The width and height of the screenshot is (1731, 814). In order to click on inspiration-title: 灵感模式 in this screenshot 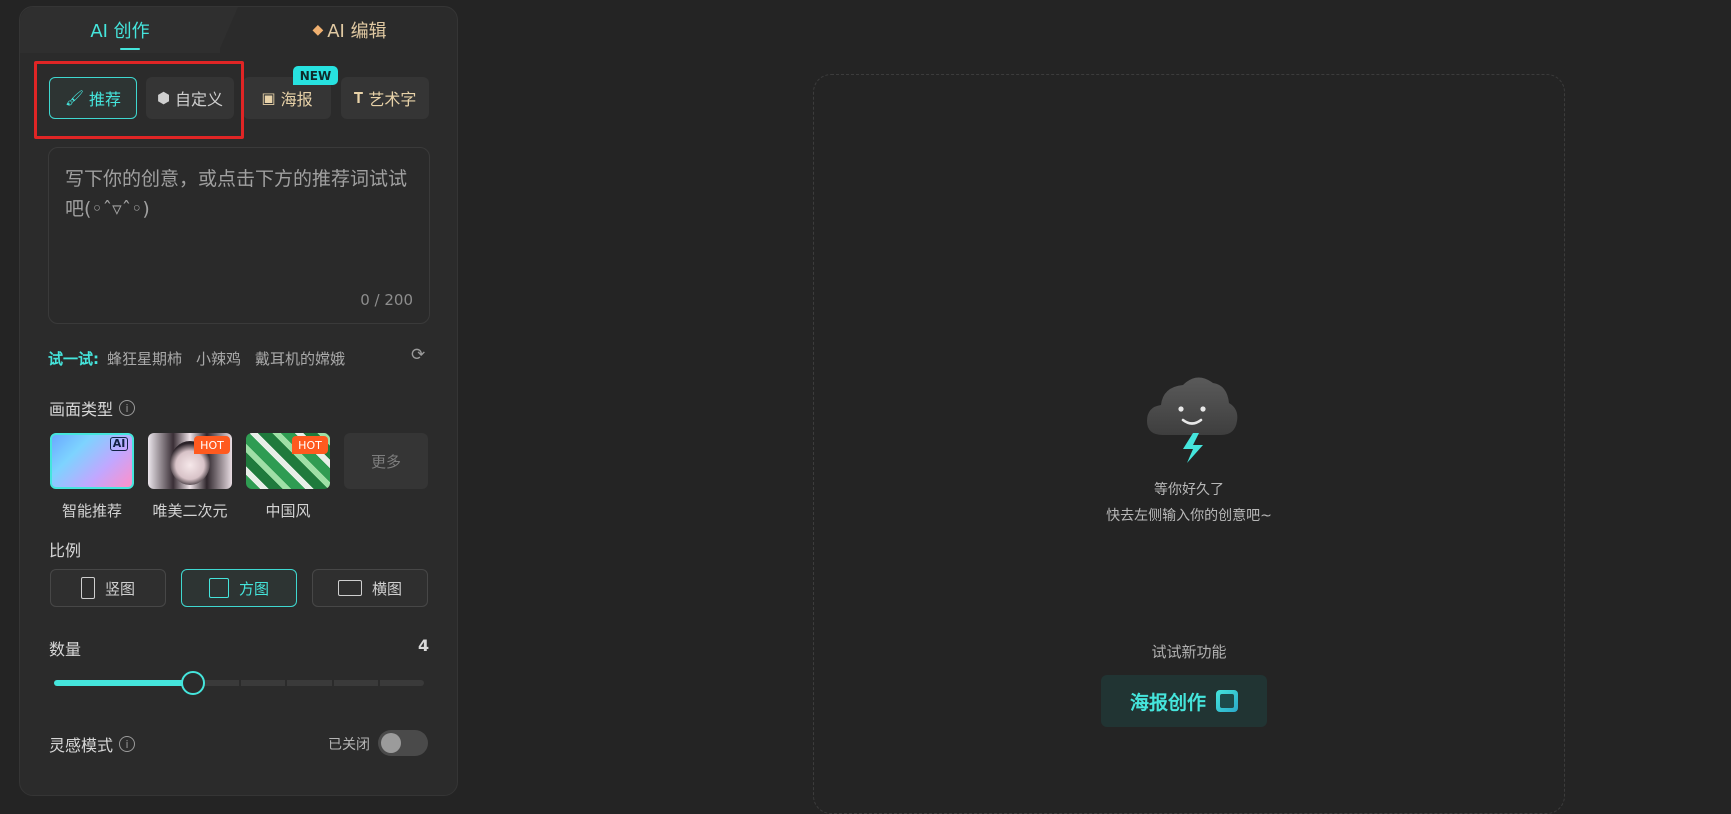, I will do `click(81, 745)`.